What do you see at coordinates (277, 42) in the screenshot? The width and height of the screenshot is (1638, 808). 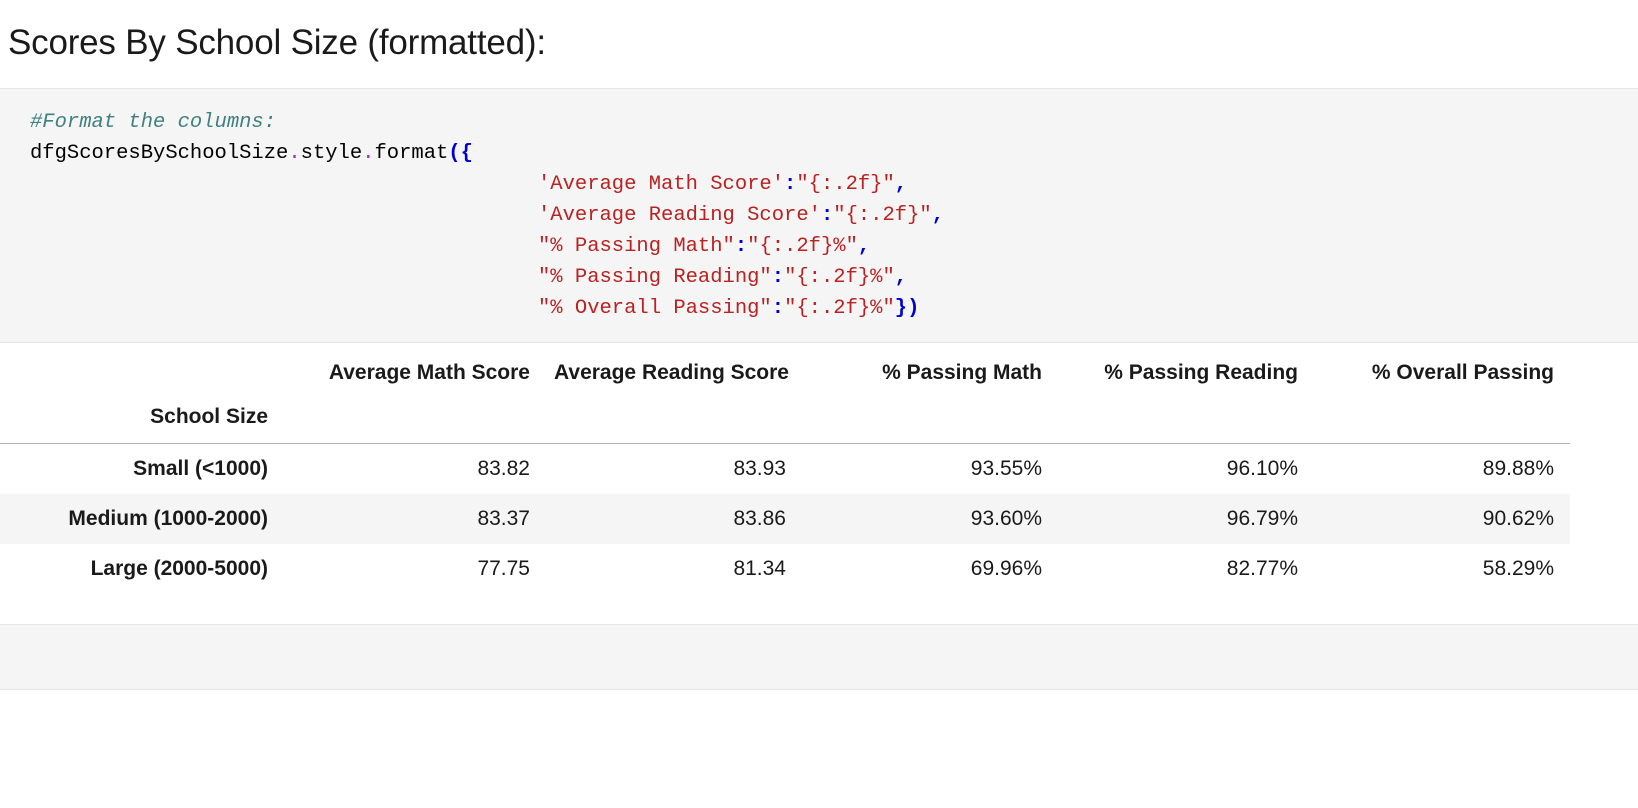 I see `page-title: Scores By School Size (formatted):` at bounding box center [277, 42].